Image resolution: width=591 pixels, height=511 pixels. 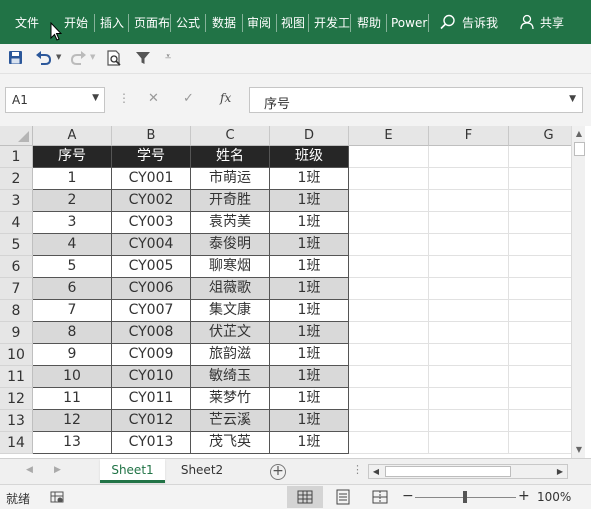 What do you see at coordinates (16, 223) in the screenshot?
I see `row-header-4: 4` at bounding box center [16, 223].